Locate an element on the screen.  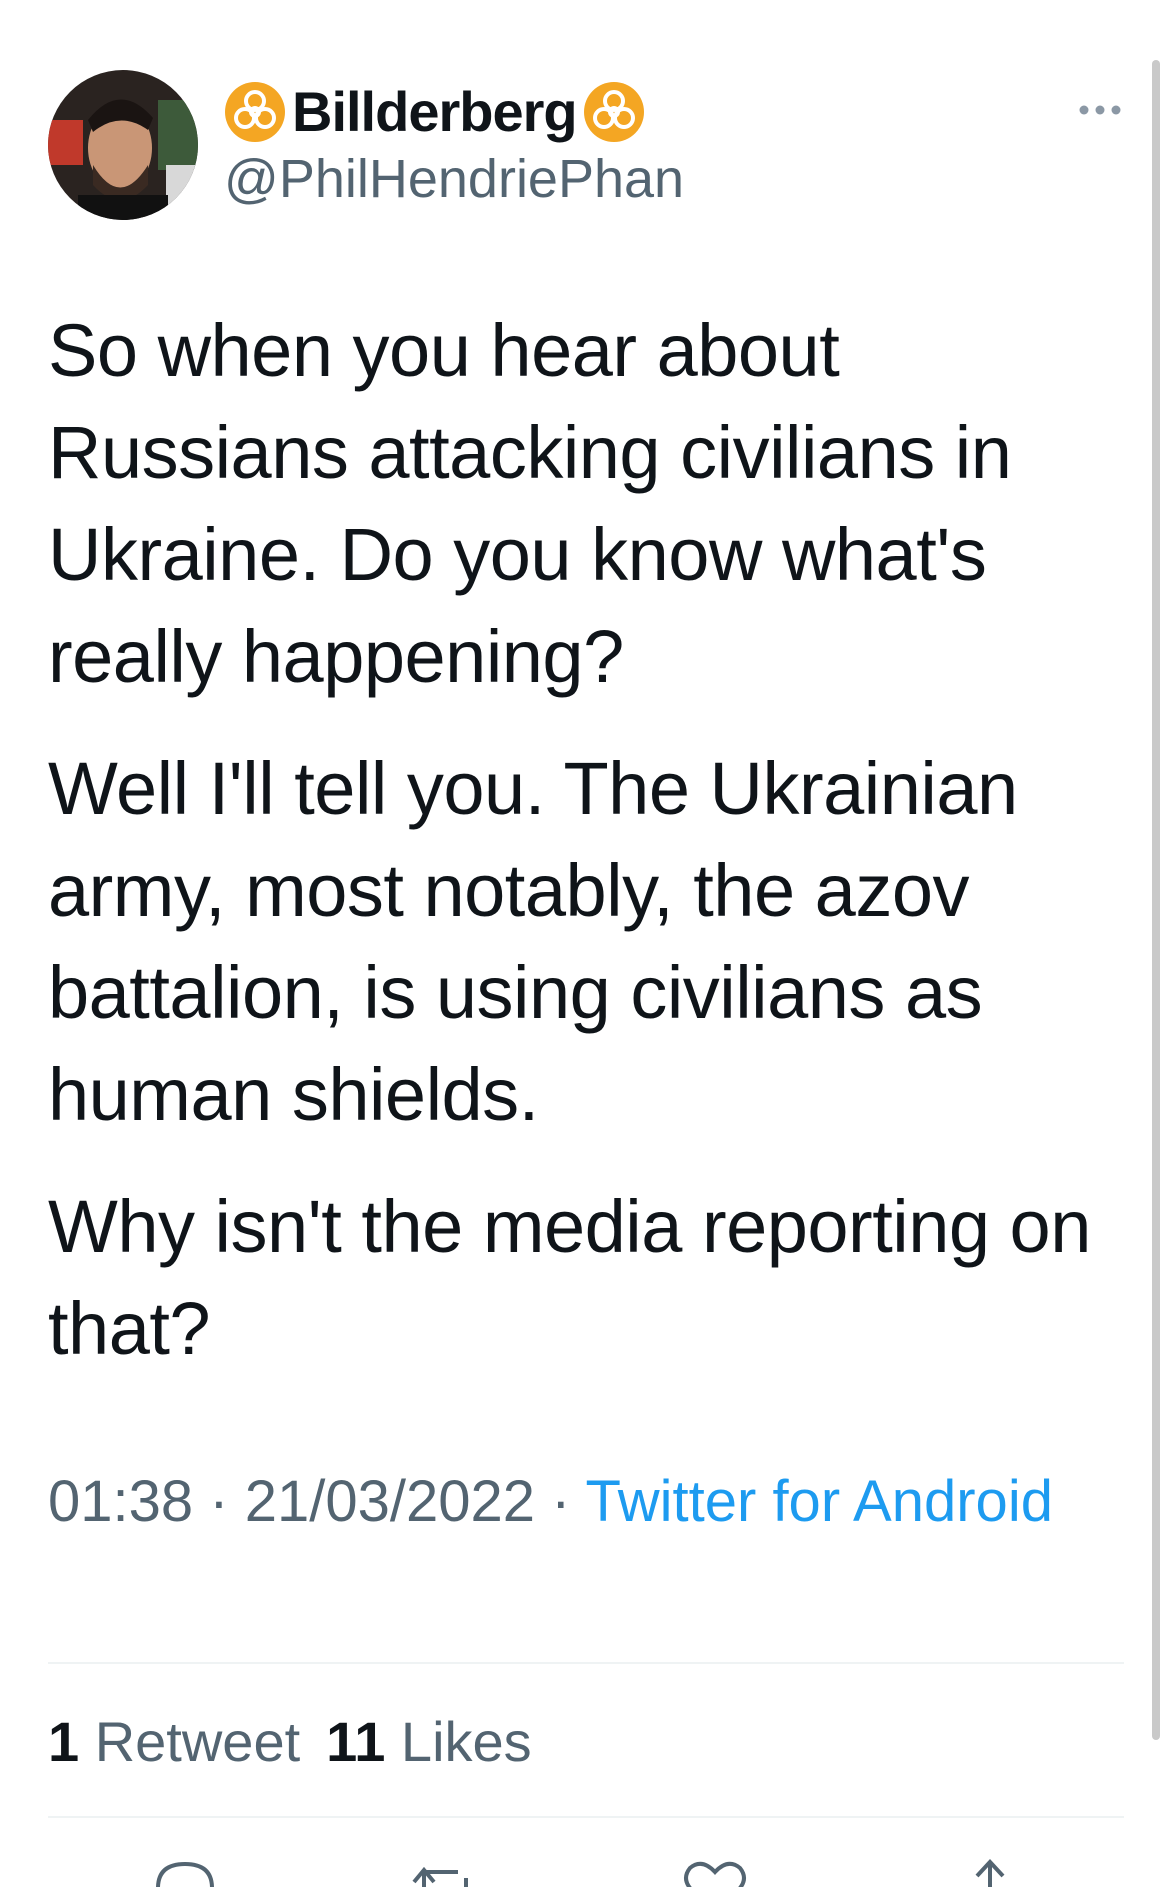
more-dots-icon is located at coordinates (1100, 110).